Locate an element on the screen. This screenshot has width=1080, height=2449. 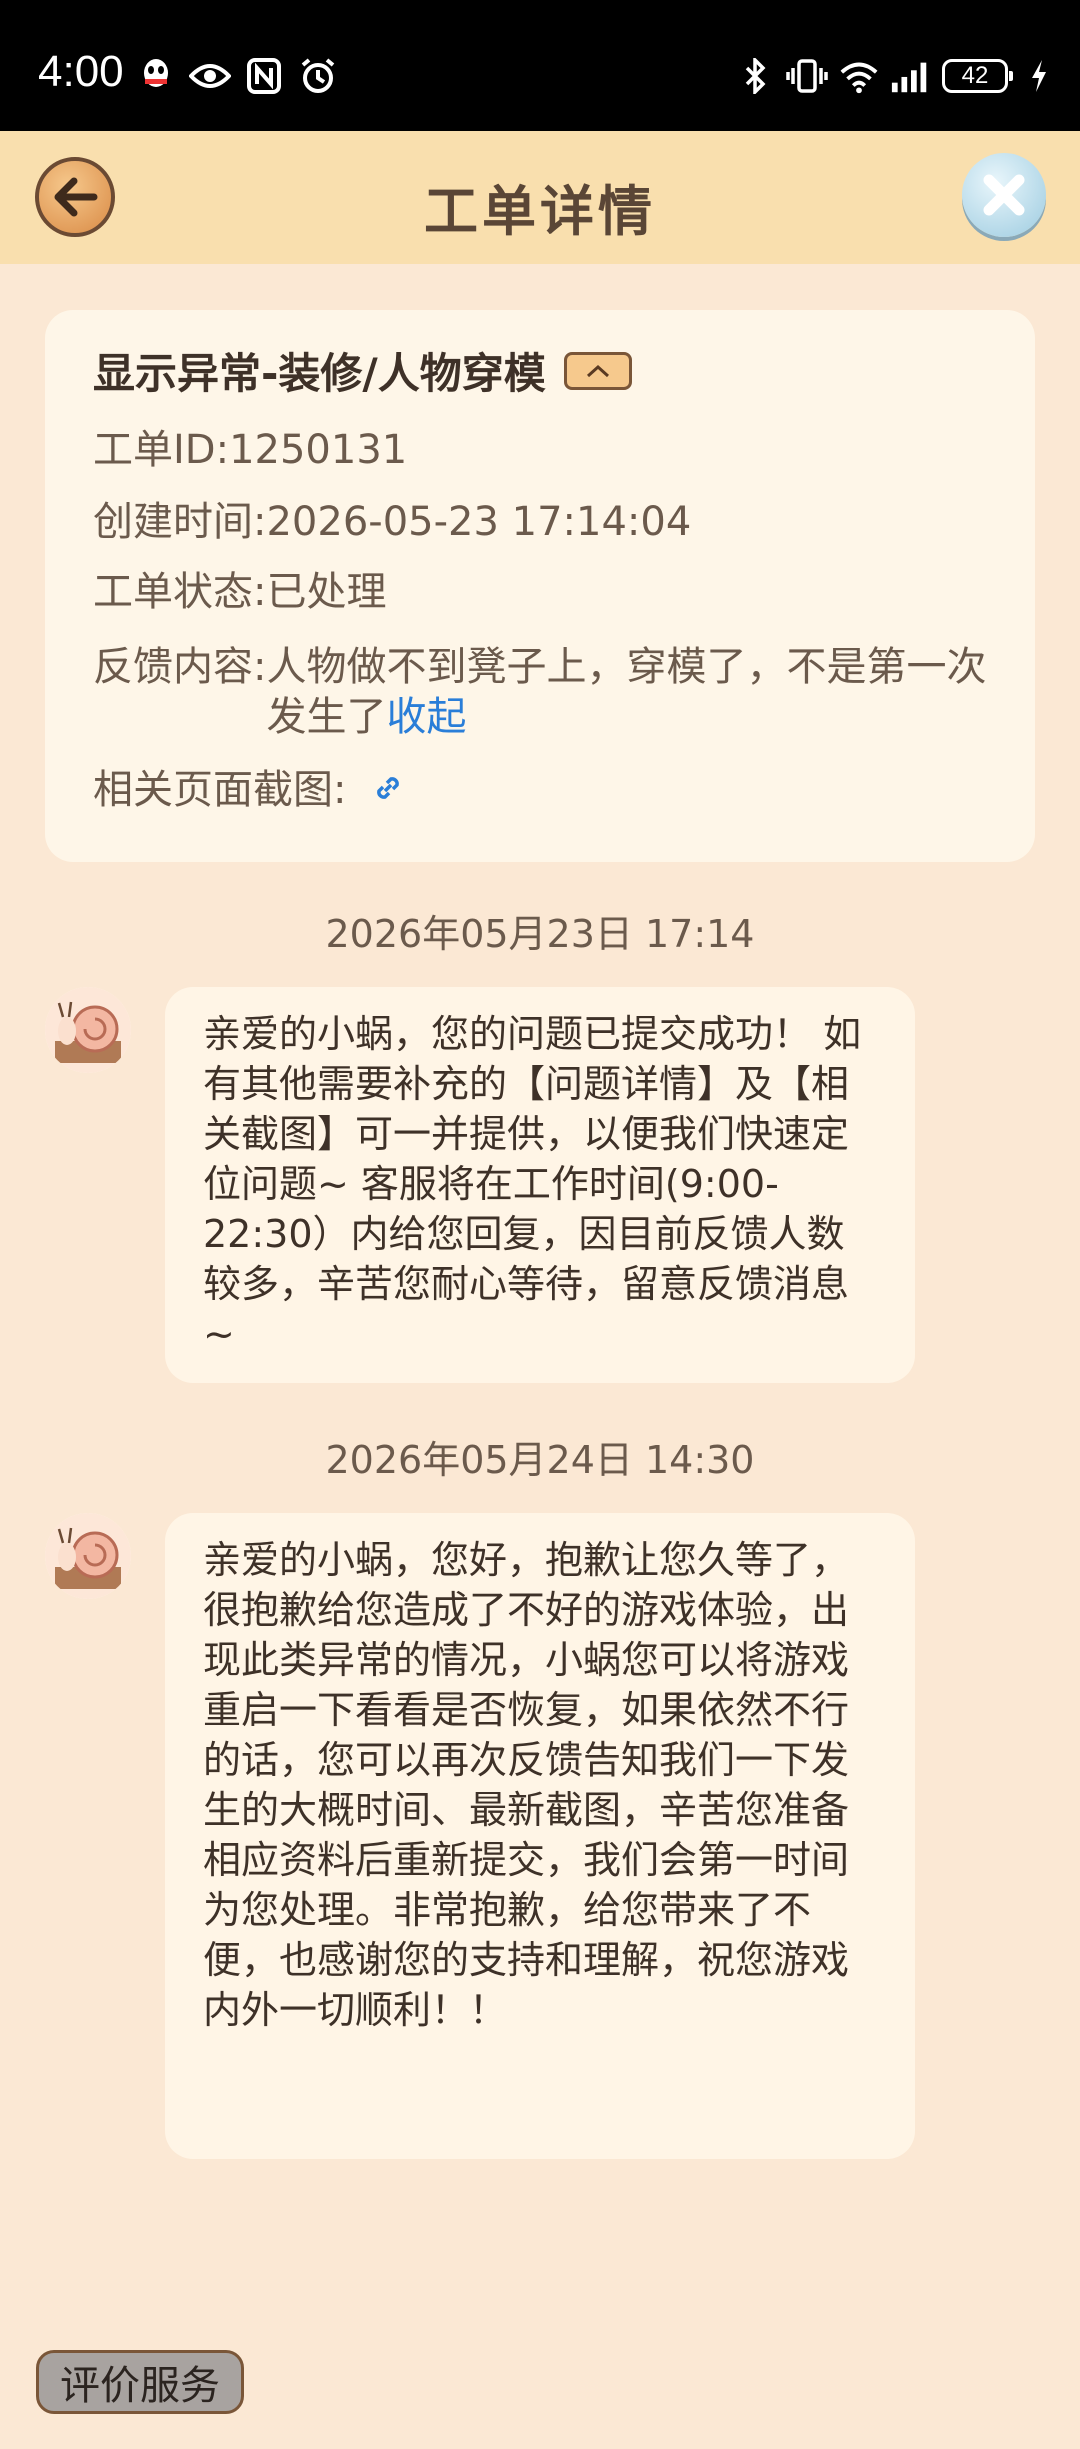
status-bar: 4:00 42 is located at coordinates (540, 65).